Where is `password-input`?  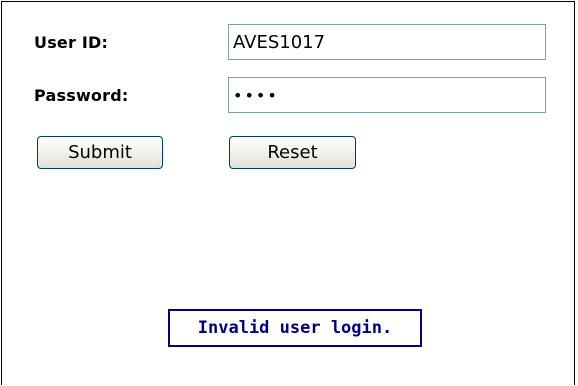 password-input is located at coordinates (387, 95).